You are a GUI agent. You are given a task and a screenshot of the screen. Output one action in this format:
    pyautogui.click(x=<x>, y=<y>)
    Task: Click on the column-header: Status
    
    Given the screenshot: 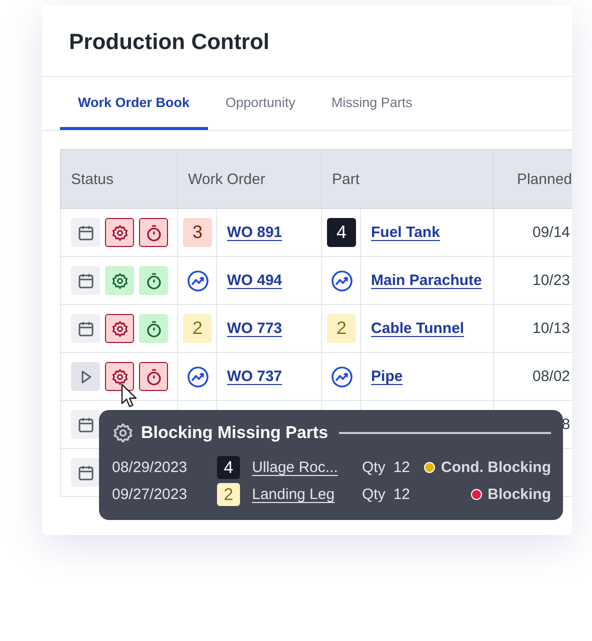 What is the action you would take?
    pyautogui.click(x=119, y=179)
    